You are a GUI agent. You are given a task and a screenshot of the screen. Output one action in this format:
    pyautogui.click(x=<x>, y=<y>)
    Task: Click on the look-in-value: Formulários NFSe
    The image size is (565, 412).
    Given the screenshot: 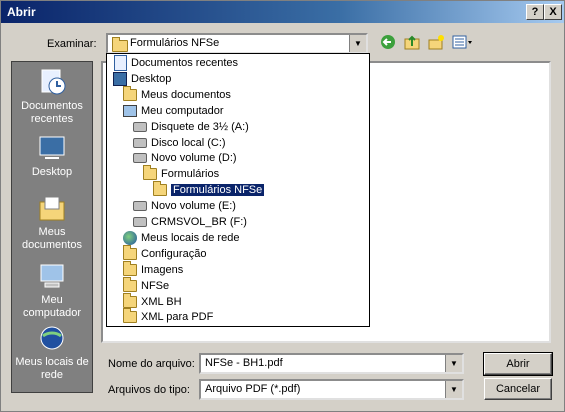 What is the action you would take?
    pyautogui.click(x=175, y=43)
    